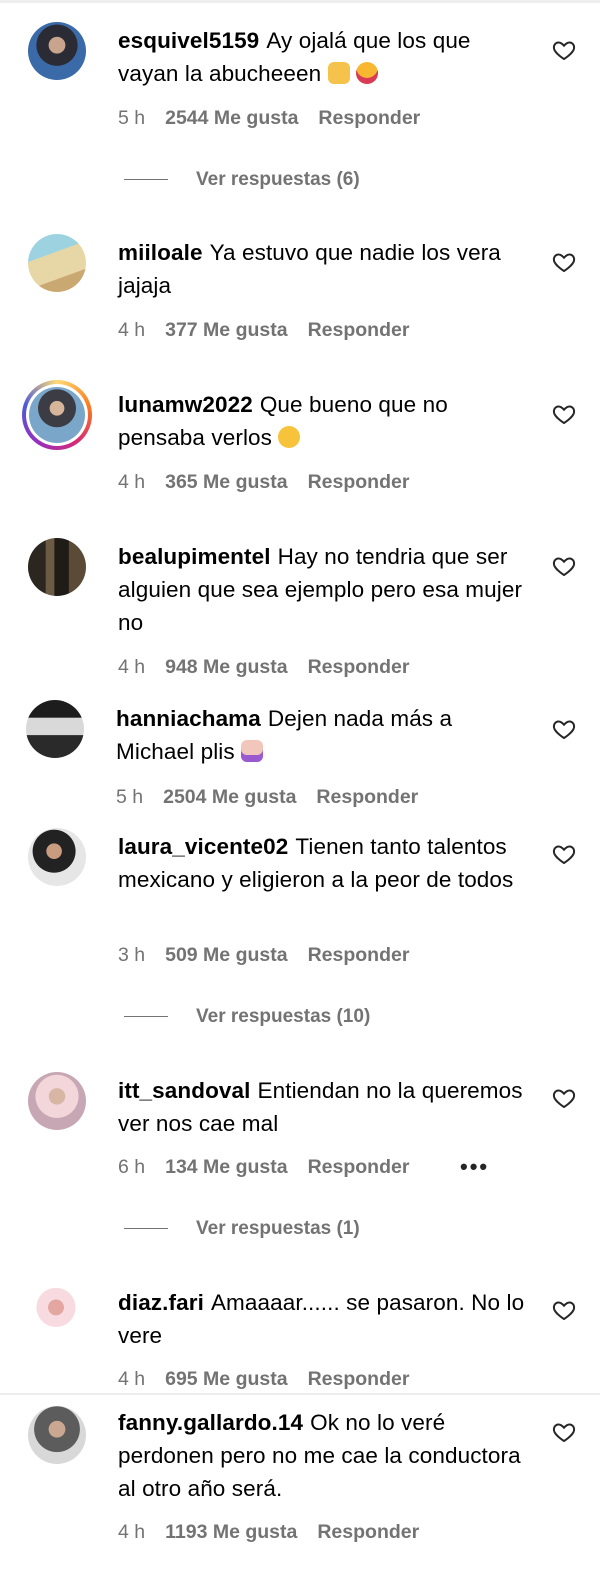 The image size is (600, 1578). What do you see at coordinates (321, 735) in the screenshot?
I see `comment-body: hanniachama Dejen nada más a Michael plis` at bounding box center [321, 735].